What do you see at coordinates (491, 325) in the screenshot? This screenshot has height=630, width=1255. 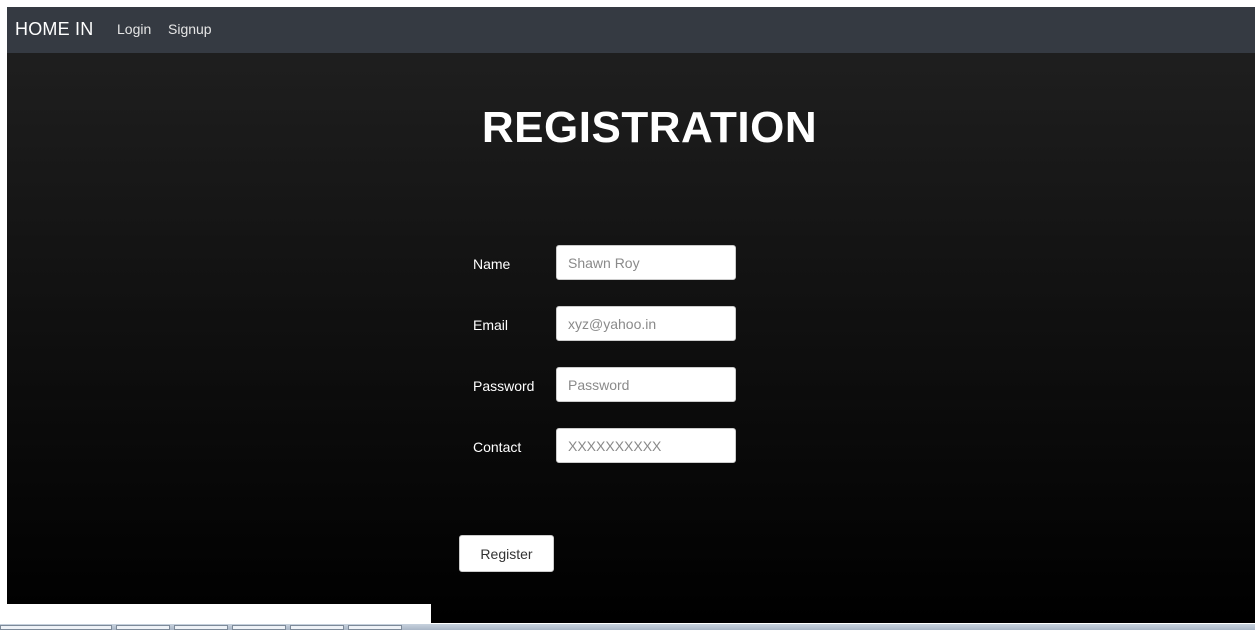 I see `email-label: Email` at bounding box center [491, 325].